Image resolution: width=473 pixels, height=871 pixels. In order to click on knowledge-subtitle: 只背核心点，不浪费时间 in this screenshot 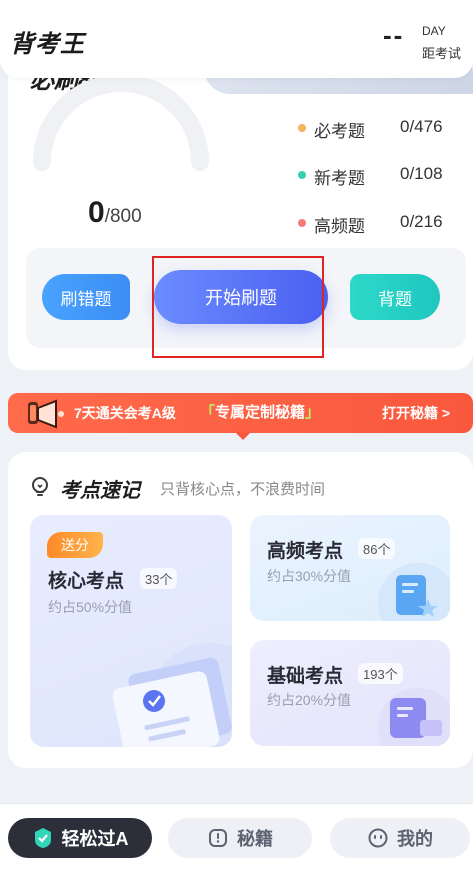, I will do `click(243, 489)`.